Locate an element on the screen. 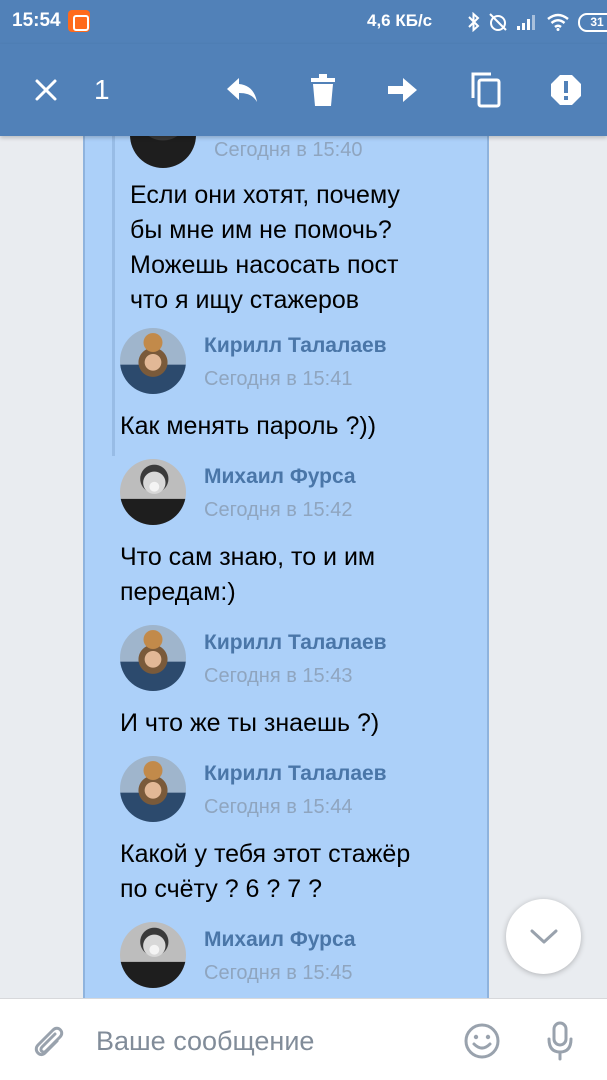 The width and height of the screenshot is (607, 1080). message-line: Как менять пароль ?)) is located at coordinates (248, 426).